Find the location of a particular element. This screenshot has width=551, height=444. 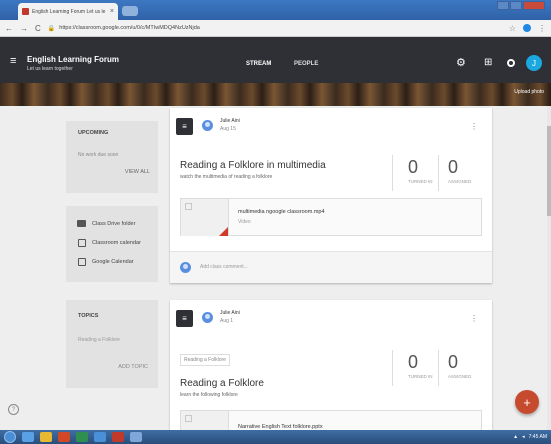

commenter-avatar is located at coordinates (185, 267).